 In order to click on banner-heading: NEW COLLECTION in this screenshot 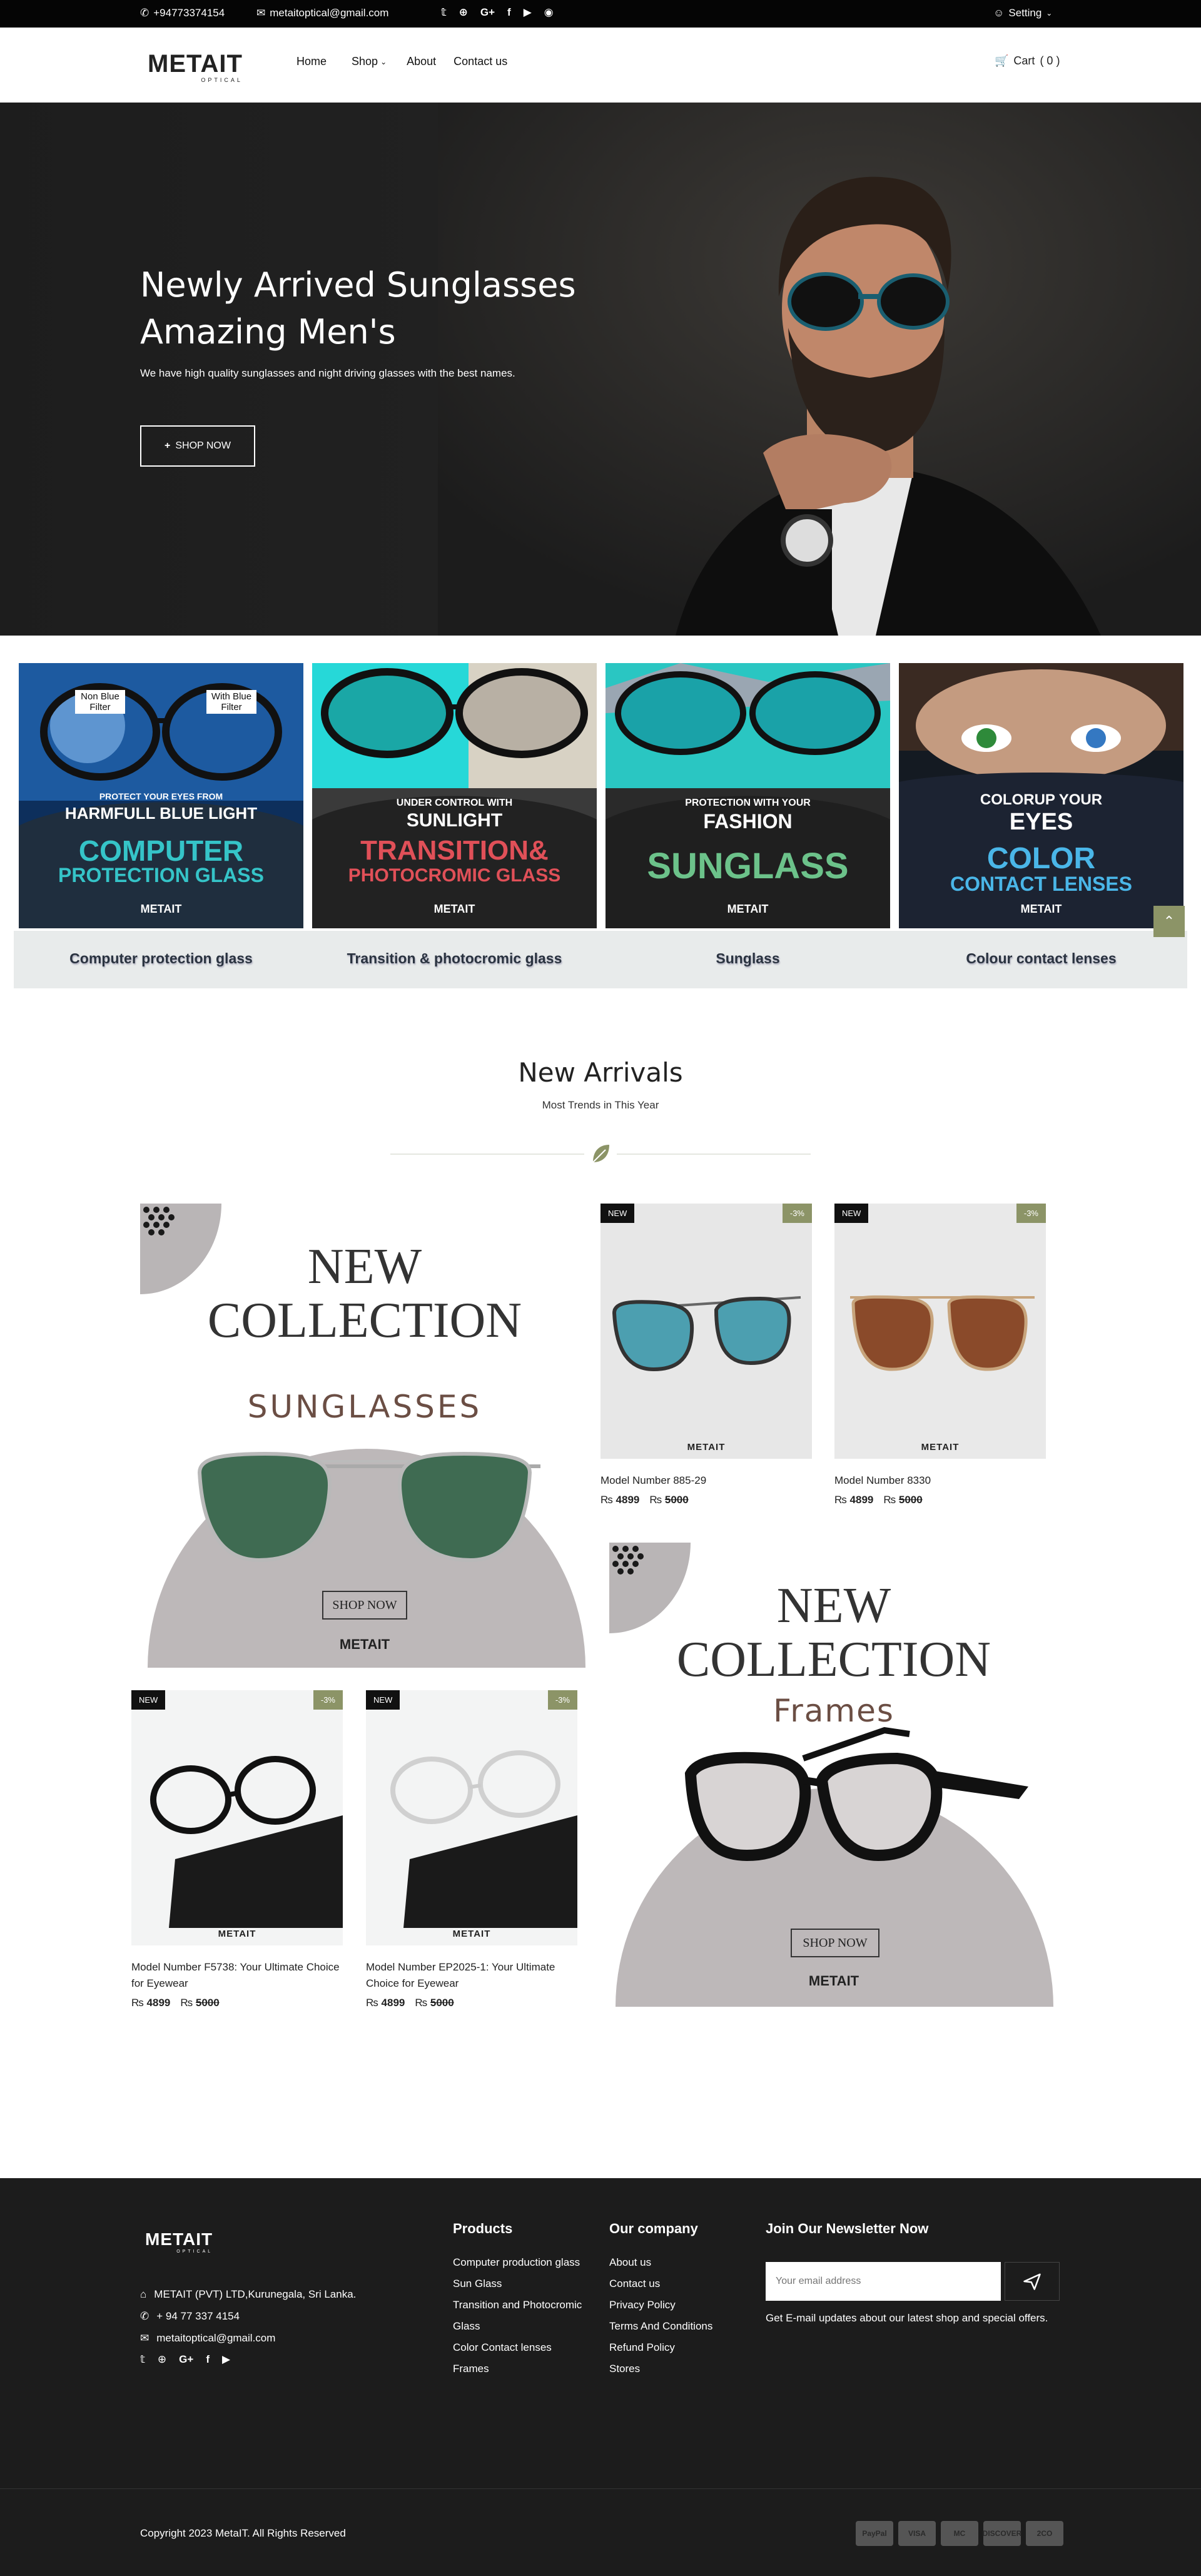, I will do `click(833, 1632)`.